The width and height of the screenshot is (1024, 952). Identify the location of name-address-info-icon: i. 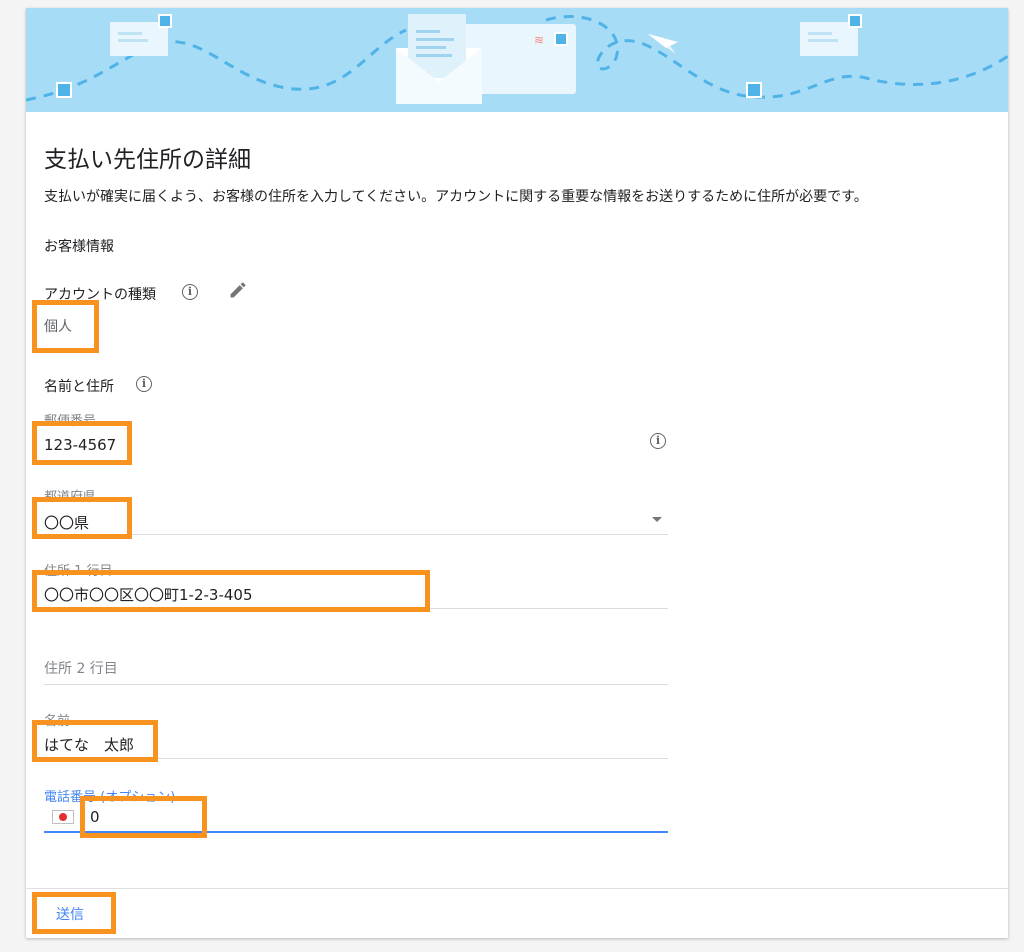
(144, 384).